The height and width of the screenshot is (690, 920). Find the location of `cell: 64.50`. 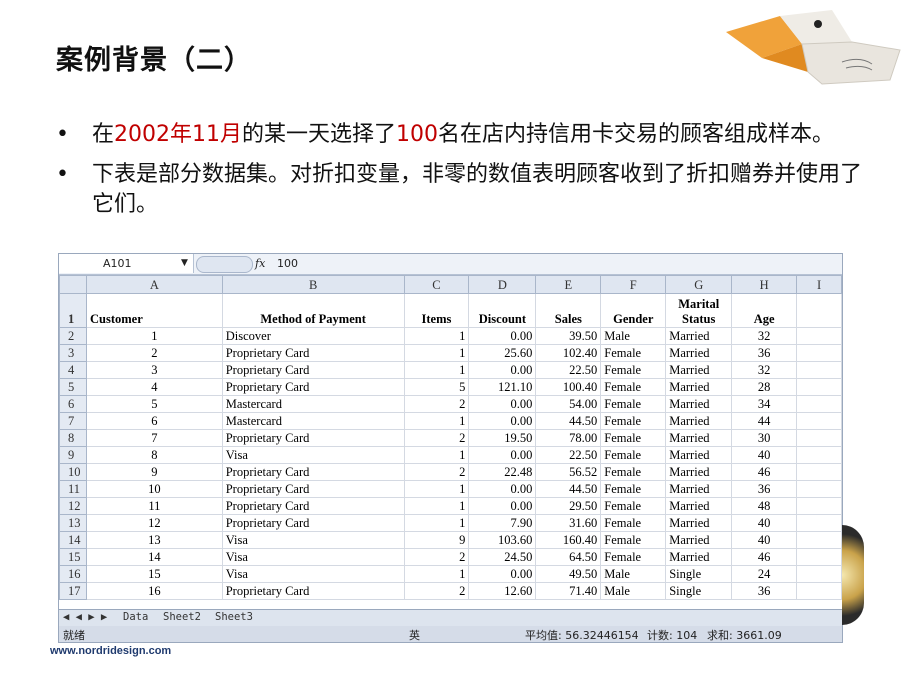

cell: 64.50 is located at coordinates (568, 557).